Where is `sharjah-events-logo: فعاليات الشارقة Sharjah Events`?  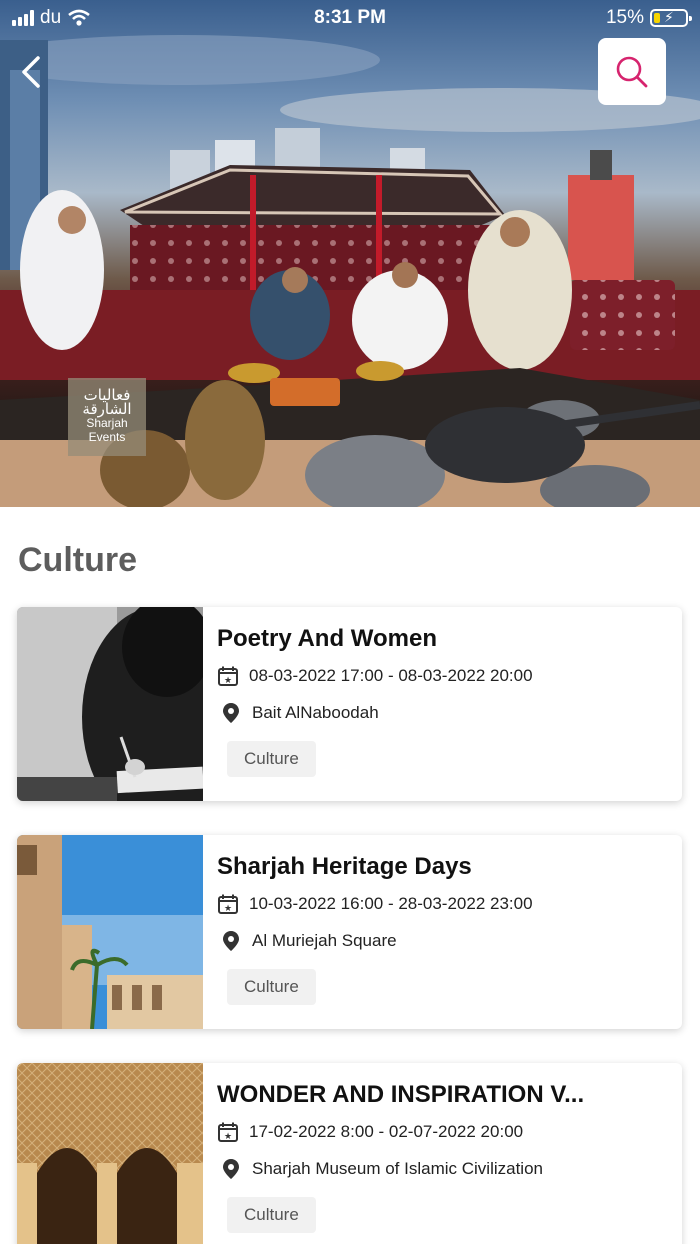 sharjah-events-logo: فعاليات الشارقة Sharjah Events is located at coordinates (107, 417).